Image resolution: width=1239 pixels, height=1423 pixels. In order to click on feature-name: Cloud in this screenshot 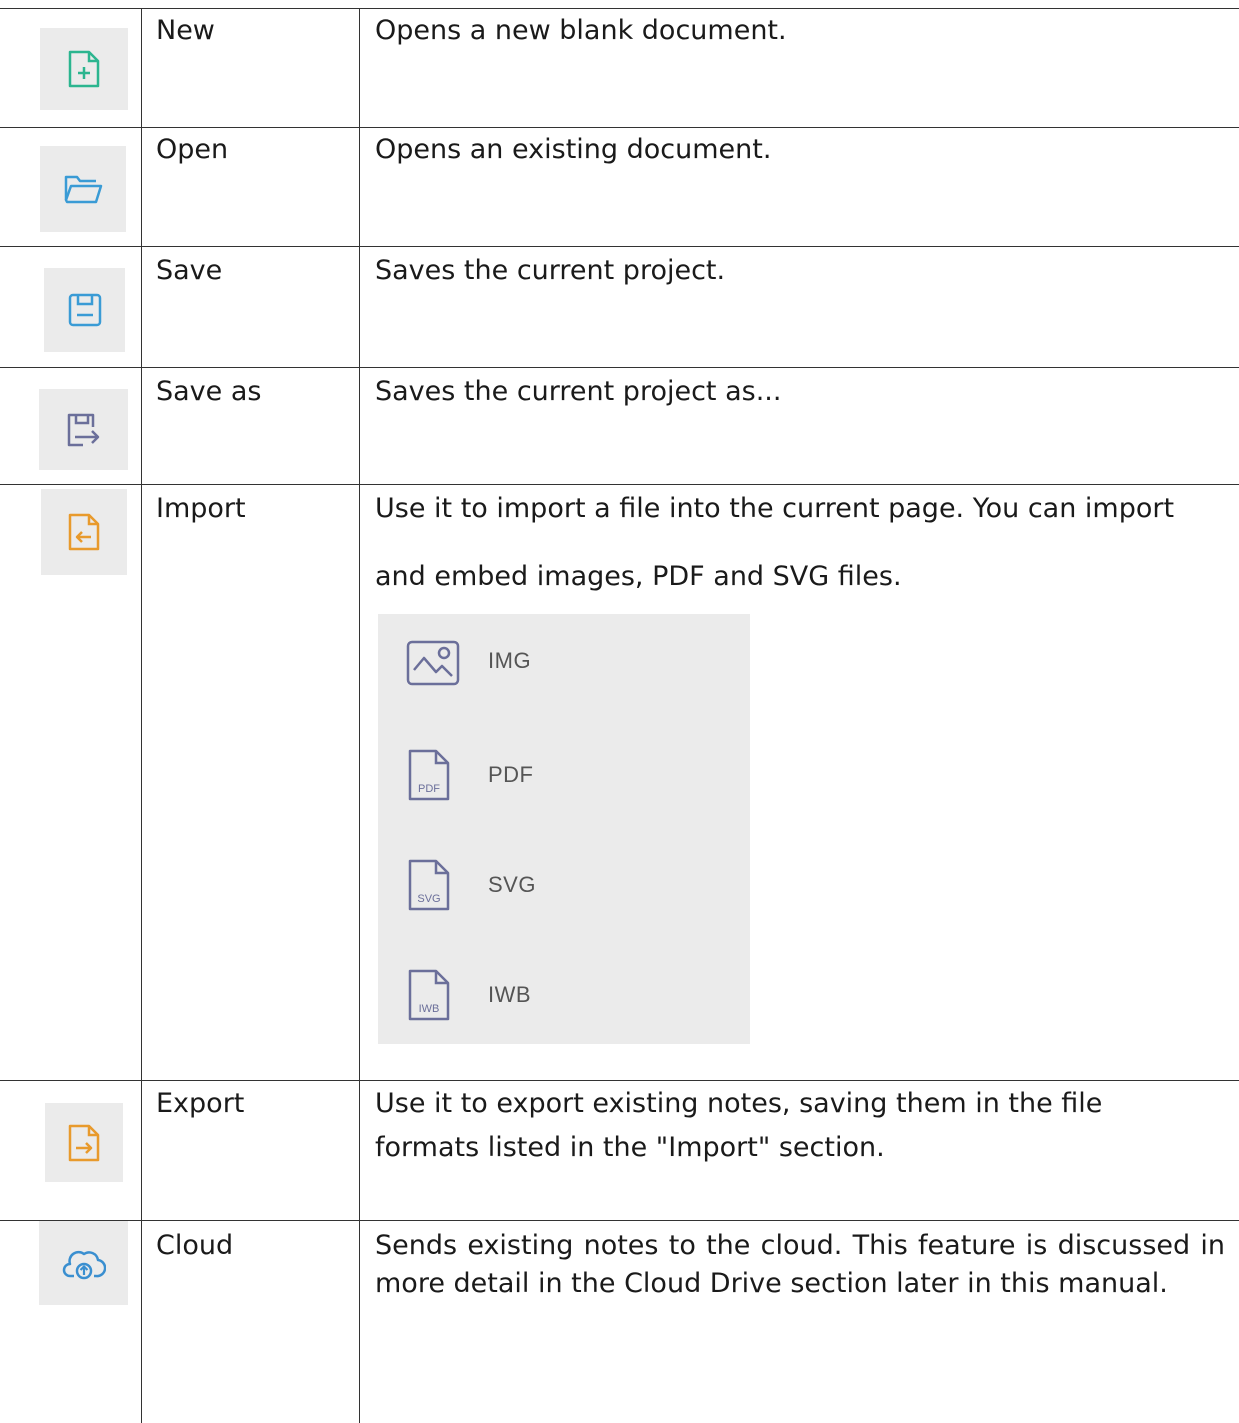, I will do `click(195, 1245)`.